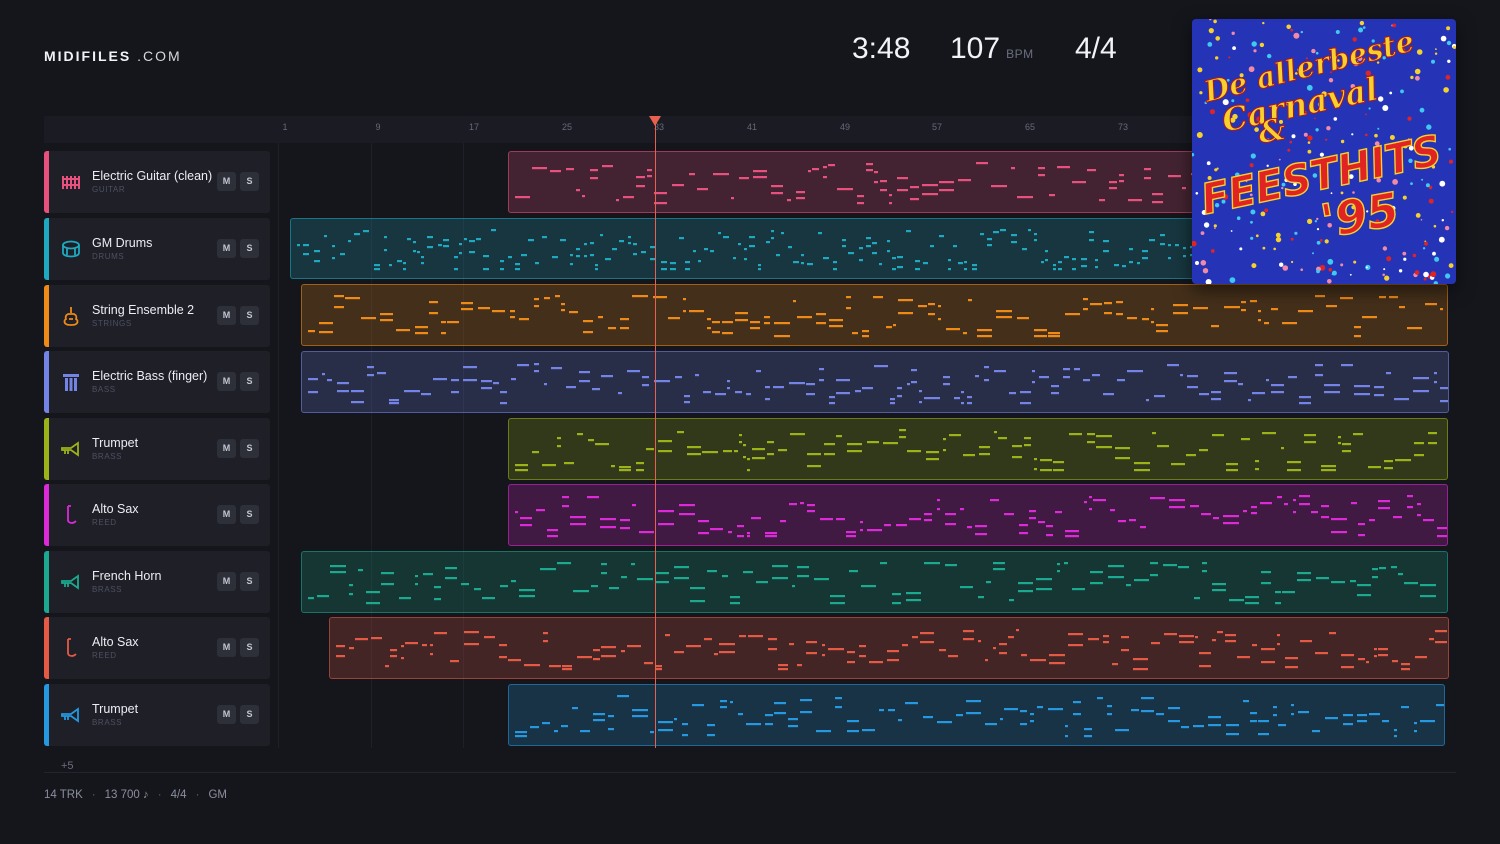 The image size is (1500, 844). Describe the element at coordinates (655, 121) in the screenshot. I see `playhead-handle` at that location.